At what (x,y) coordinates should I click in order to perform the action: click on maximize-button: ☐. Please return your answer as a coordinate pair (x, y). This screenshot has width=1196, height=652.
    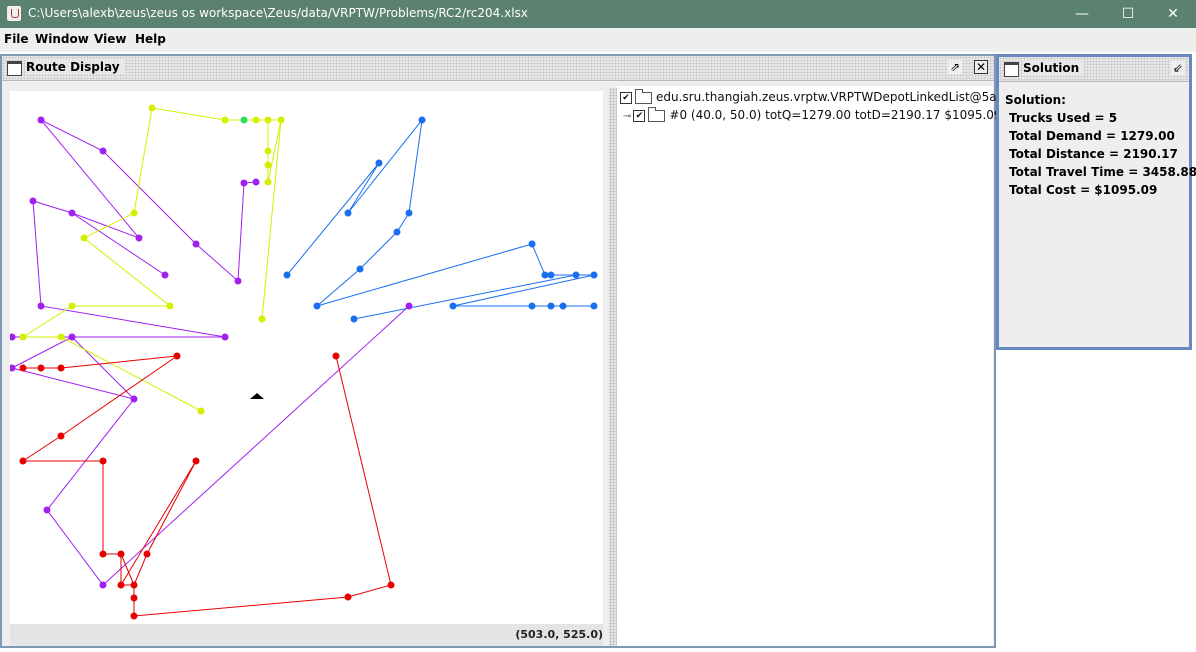
    Looking at the image, I should click on (1128, 14).